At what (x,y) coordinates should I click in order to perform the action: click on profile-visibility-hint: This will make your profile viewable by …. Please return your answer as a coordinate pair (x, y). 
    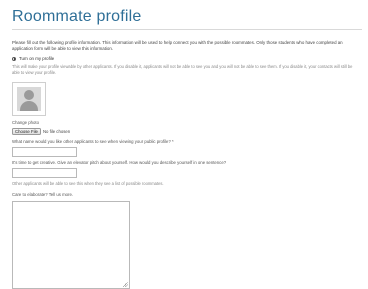
    Looking at the image, I should click on (182, 69).